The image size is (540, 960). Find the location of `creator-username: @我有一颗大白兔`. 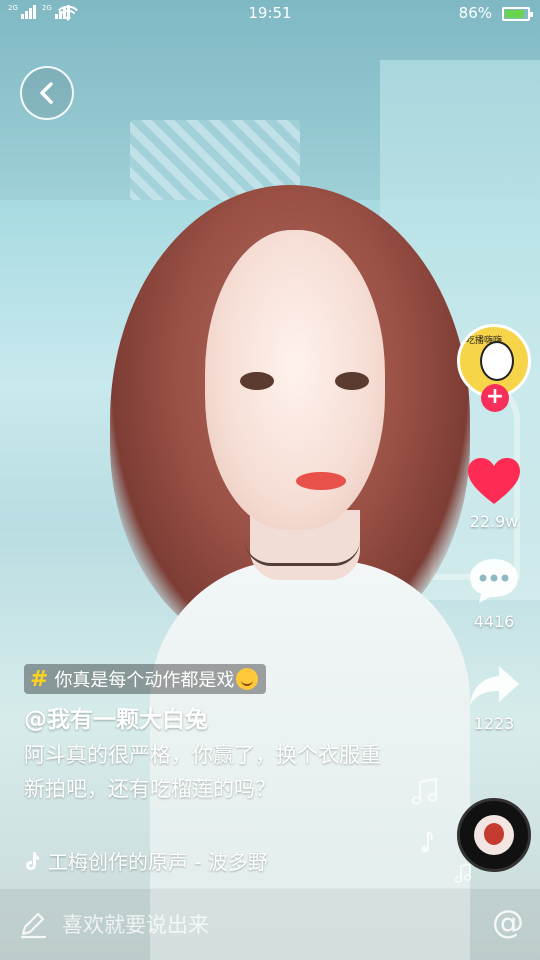

creator-username: @我有一颗大白兔 is located at coordinates (116, 717).